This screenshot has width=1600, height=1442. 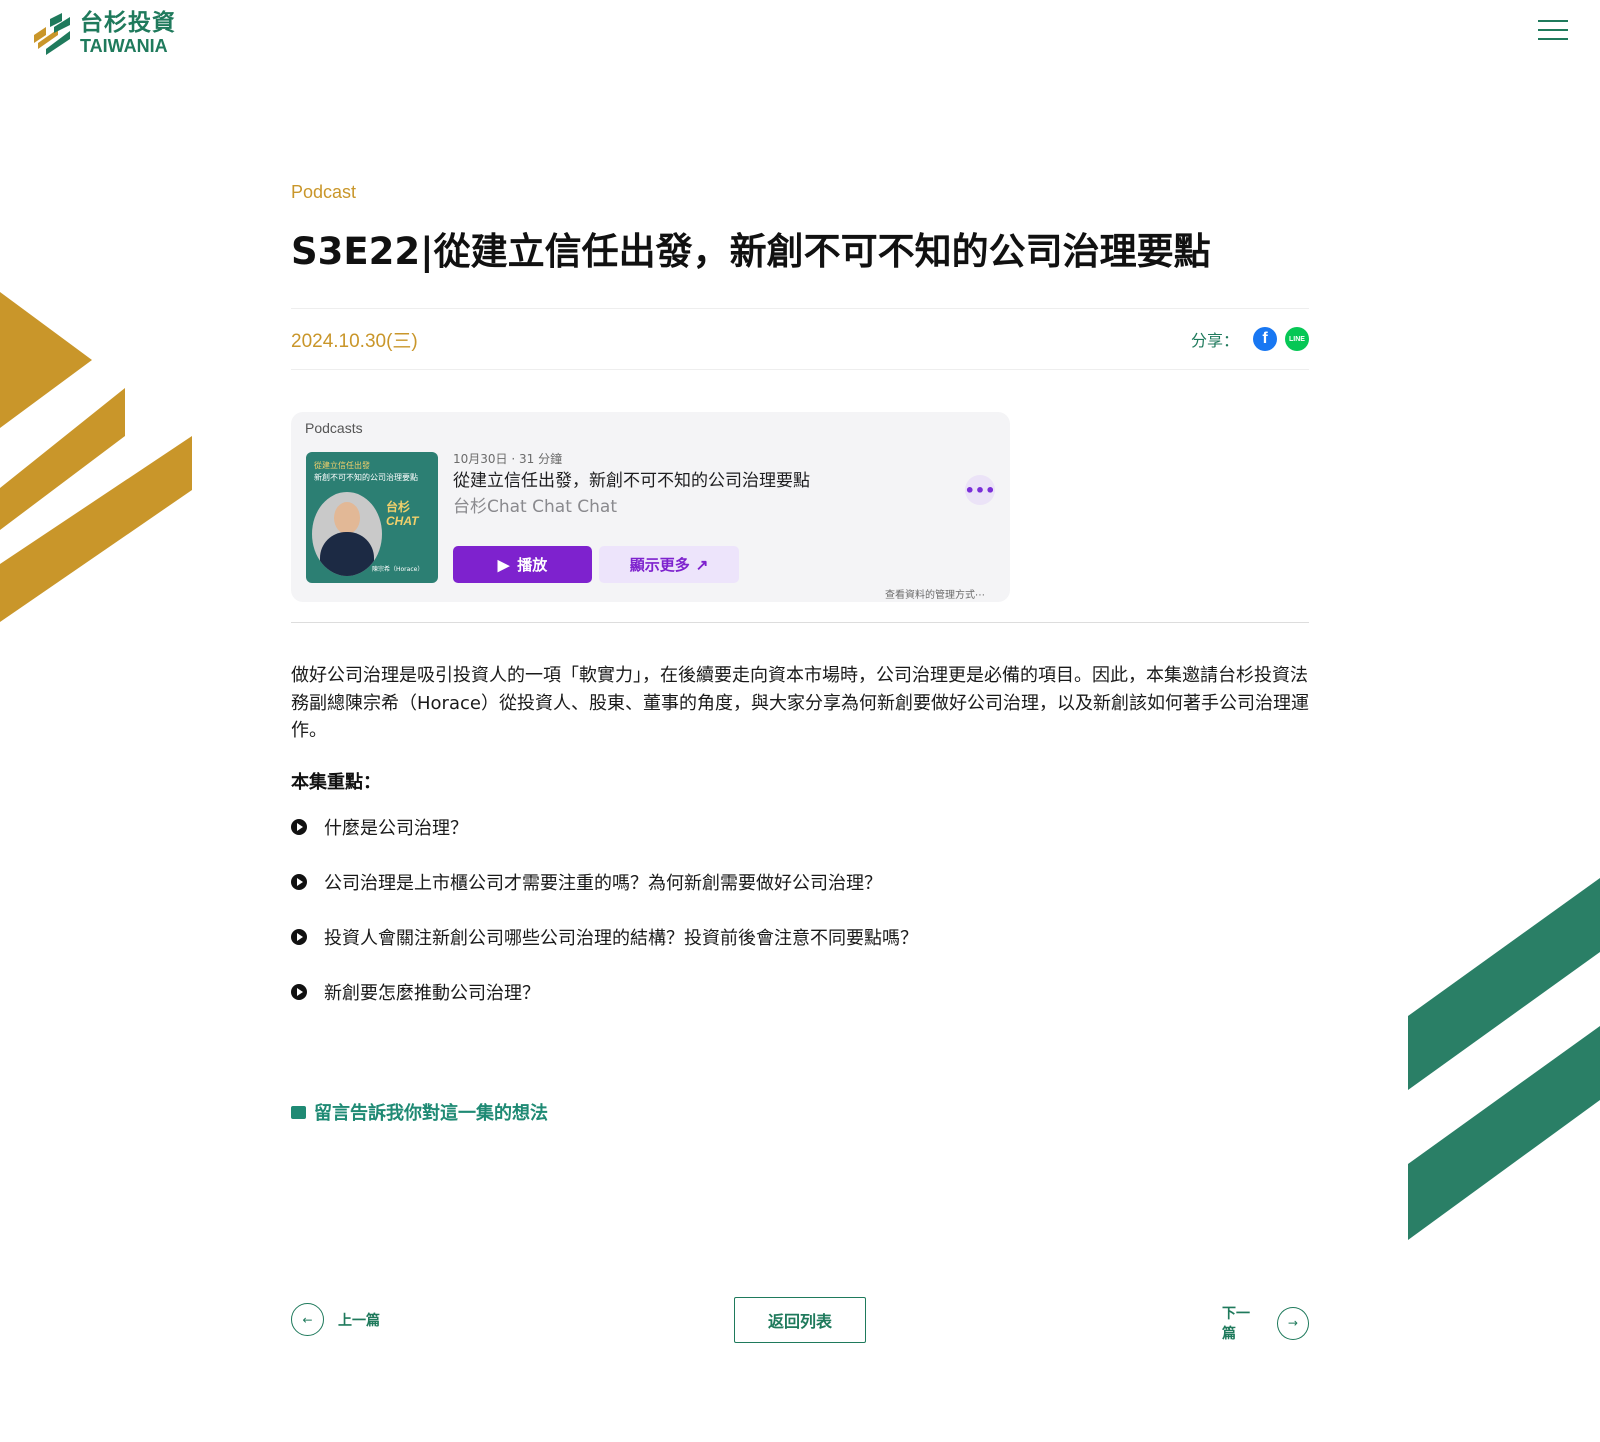 What do you see at coordinates (335, 1319) in the screenshot?
I see `prev-article-link: ← 上一篇` at bounding box center [335, 1319].